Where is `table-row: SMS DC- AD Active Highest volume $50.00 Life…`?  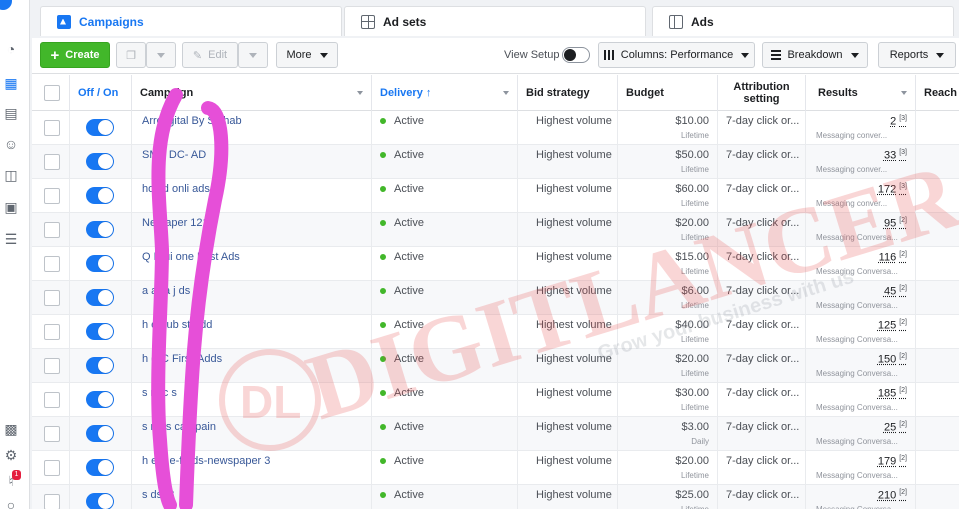 table-row: SMS DC- AD Active Highest volume $50.00 Life… is located at coordinates (495, 162).